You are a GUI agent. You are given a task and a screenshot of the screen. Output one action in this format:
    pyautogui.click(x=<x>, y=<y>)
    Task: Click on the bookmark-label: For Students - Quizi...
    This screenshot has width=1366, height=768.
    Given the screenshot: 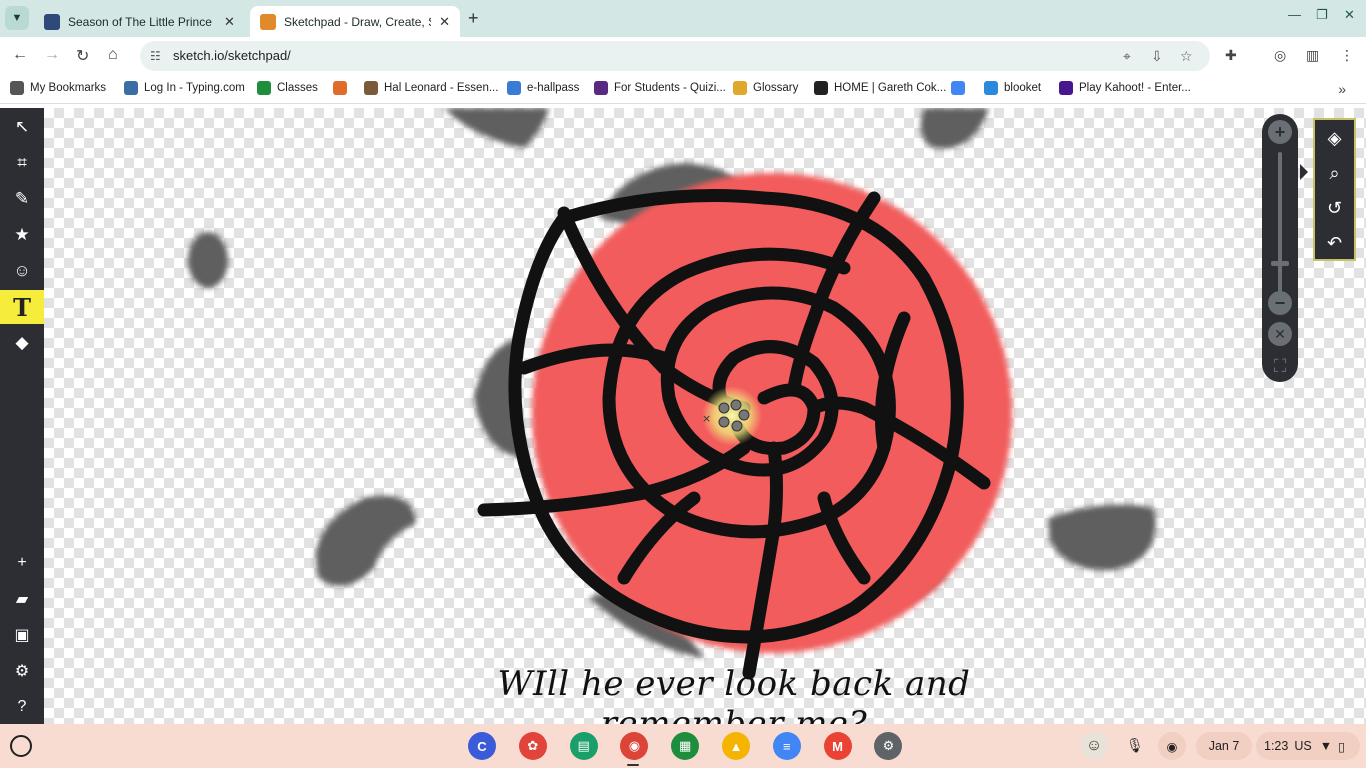 What is the action you would take?
    pyautogui.click(x=670, y=88)
    